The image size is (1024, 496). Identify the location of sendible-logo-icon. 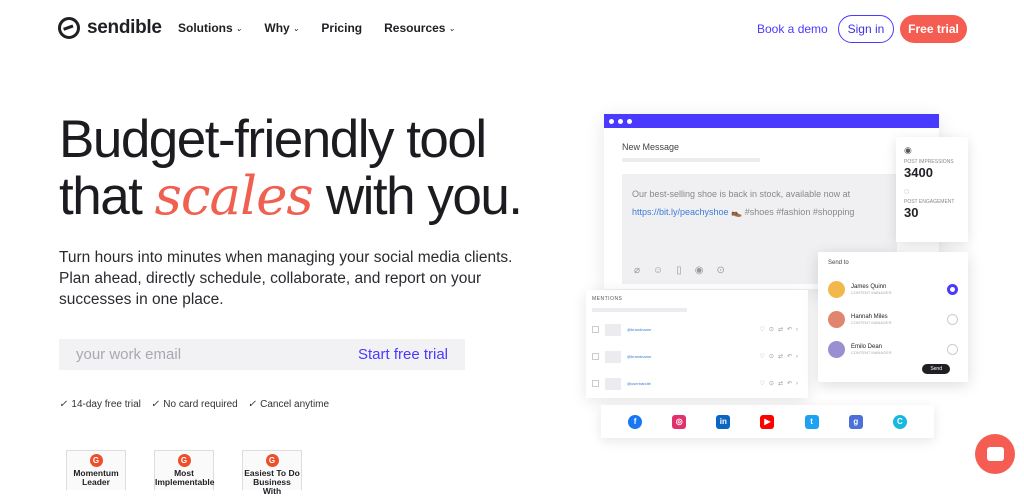
(69, 28).